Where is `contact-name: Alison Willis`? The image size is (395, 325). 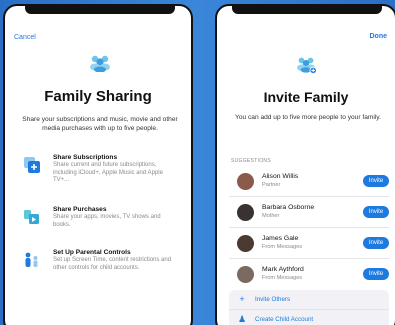 contact-name: Alison Willis is located at coordinates (280, 176).